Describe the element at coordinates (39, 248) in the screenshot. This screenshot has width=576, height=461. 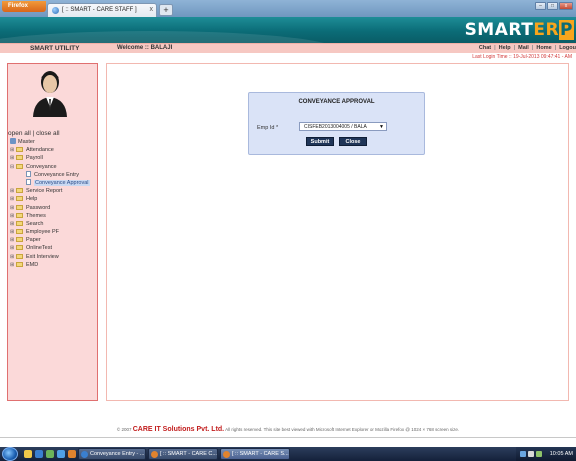
I see `tree-item-label: OnlineTest` at that location.